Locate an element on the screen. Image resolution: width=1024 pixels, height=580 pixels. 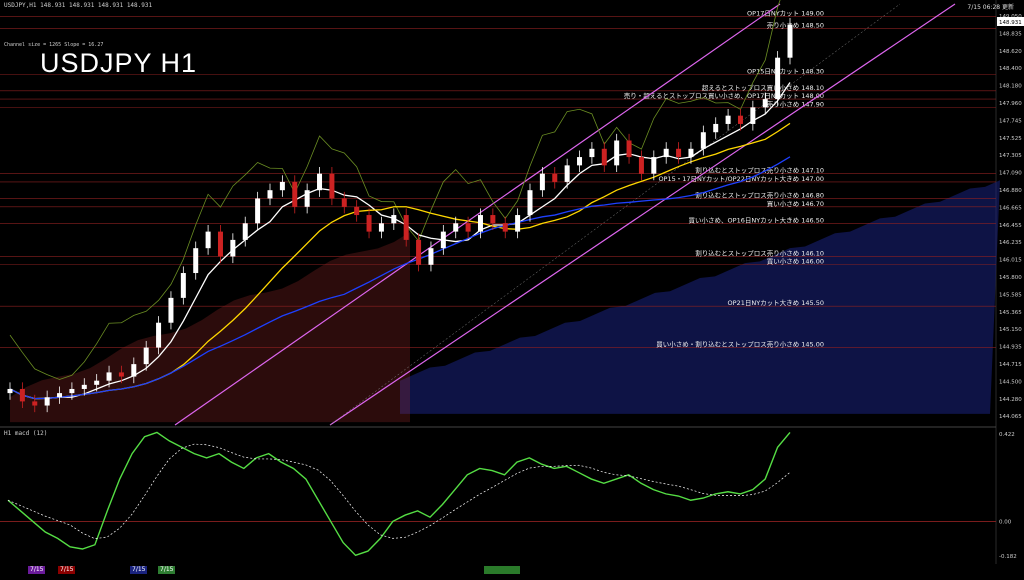
price-tick-label: 145.800 is located at coordinates (1010, 278).